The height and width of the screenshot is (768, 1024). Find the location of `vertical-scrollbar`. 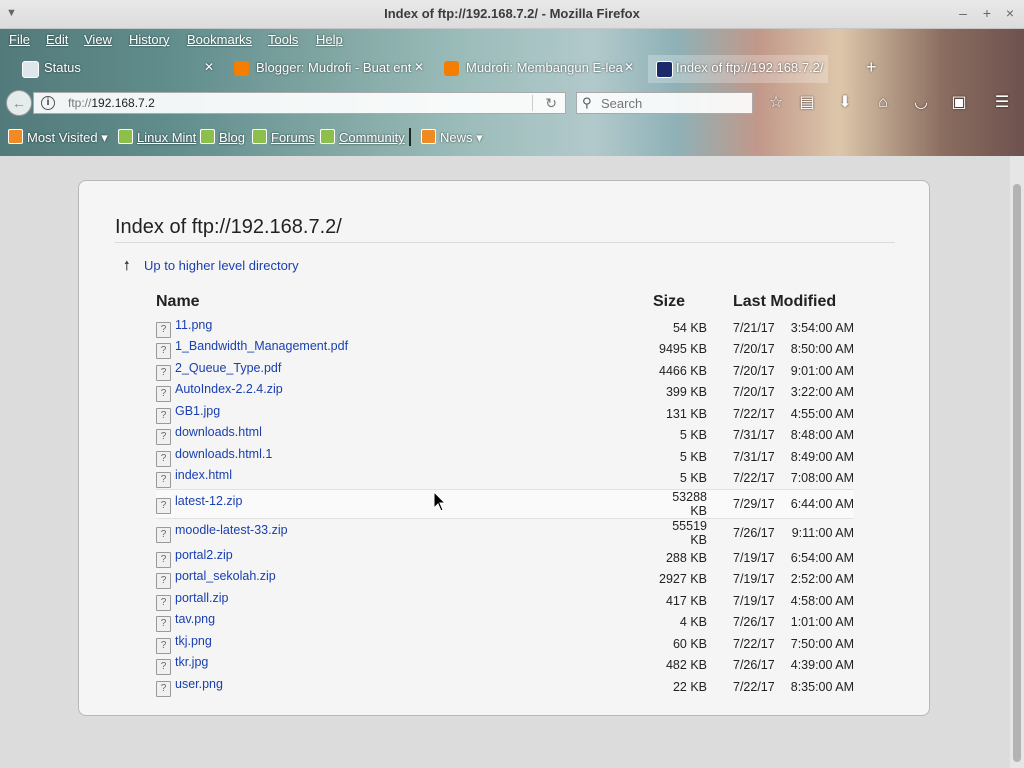

vertical-scrollbar is located at coordinates (1017, 462).